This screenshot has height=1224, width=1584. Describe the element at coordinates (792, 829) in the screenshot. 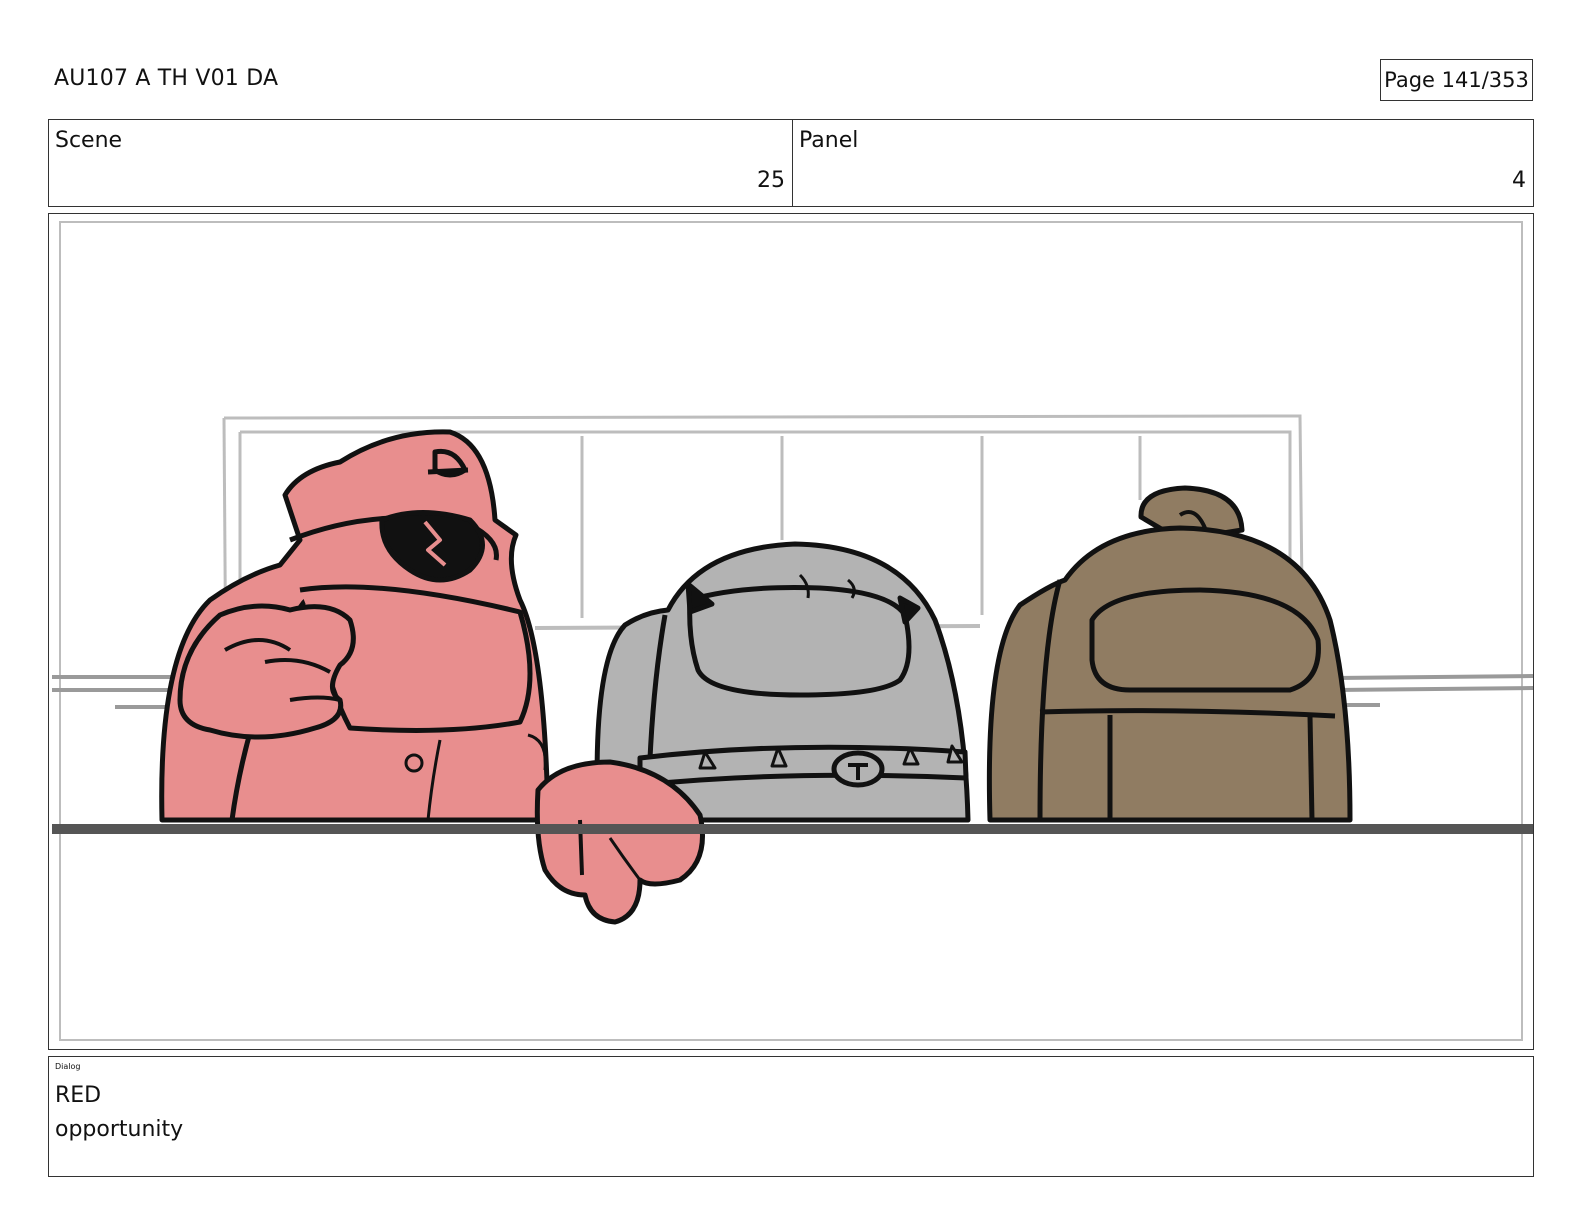

I see `foreground-ledge` at that location.